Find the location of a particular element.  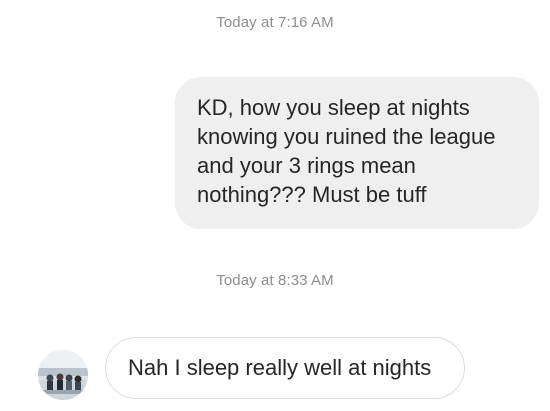

user-avatar-icon is located at coordinates (63, 375).